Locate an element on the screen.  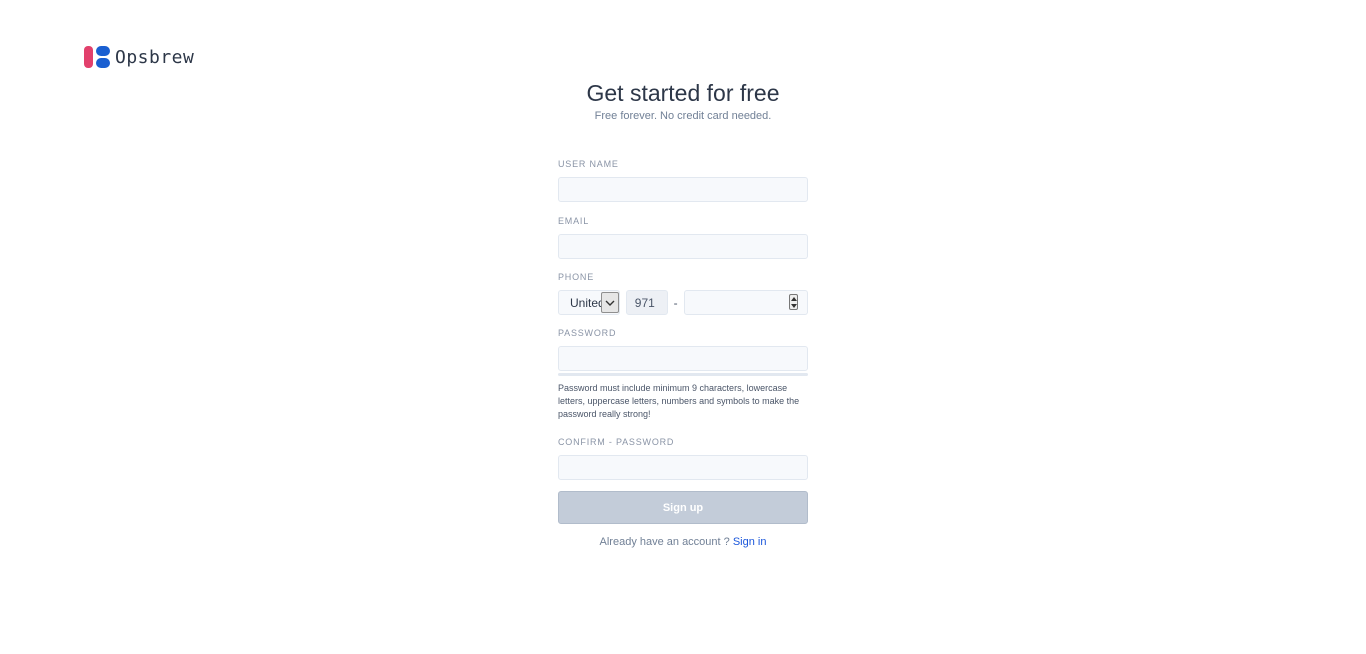
logo-mark-icon is located at coordinates (97, 57).